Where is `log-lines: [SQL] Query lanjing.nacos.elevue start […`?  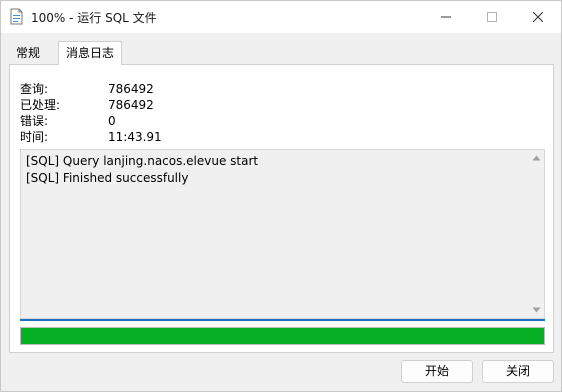
log-lines: [SQL] Query lanjing.nacos.elevue start [… is located at coordinates (142, 170).